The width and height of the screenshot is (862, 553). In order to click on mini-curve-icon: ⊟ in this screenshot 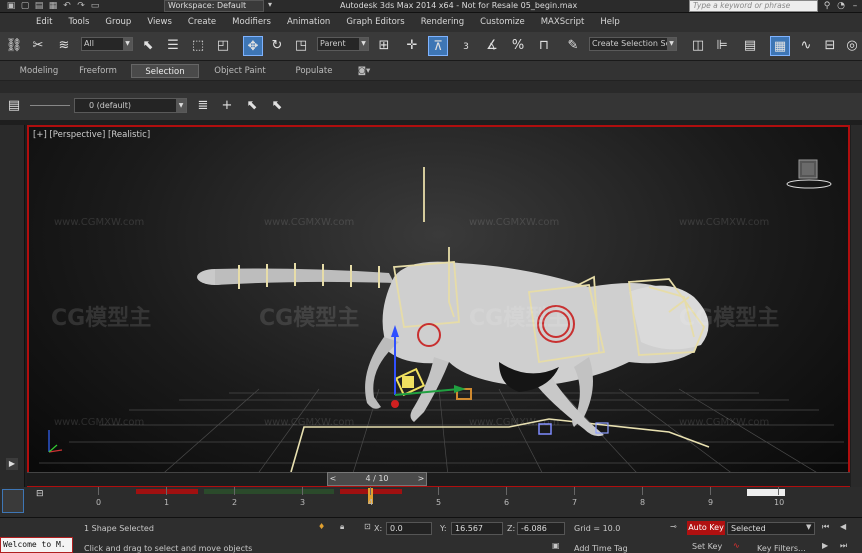, I will do `click(40, 494)`.